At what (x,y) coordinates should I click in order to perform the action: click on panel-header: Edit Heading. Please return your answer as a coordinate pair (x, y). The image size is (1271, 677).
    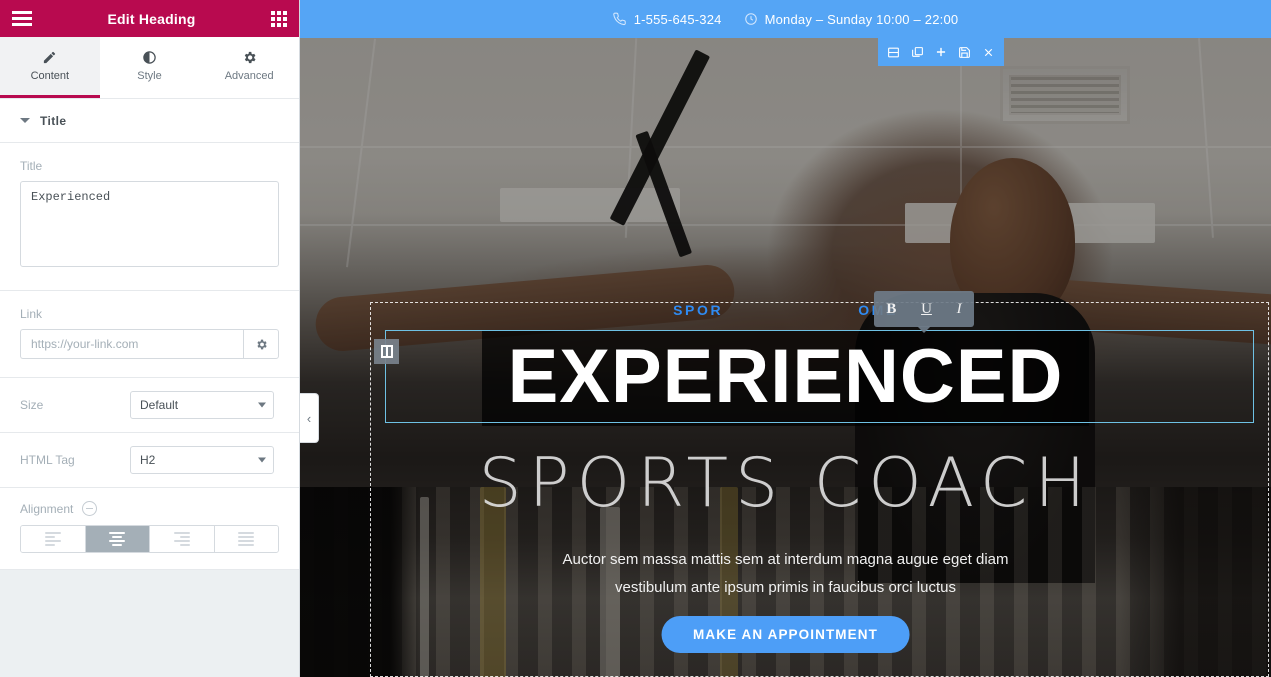
    Looking at the image, I should click on (149, 18).